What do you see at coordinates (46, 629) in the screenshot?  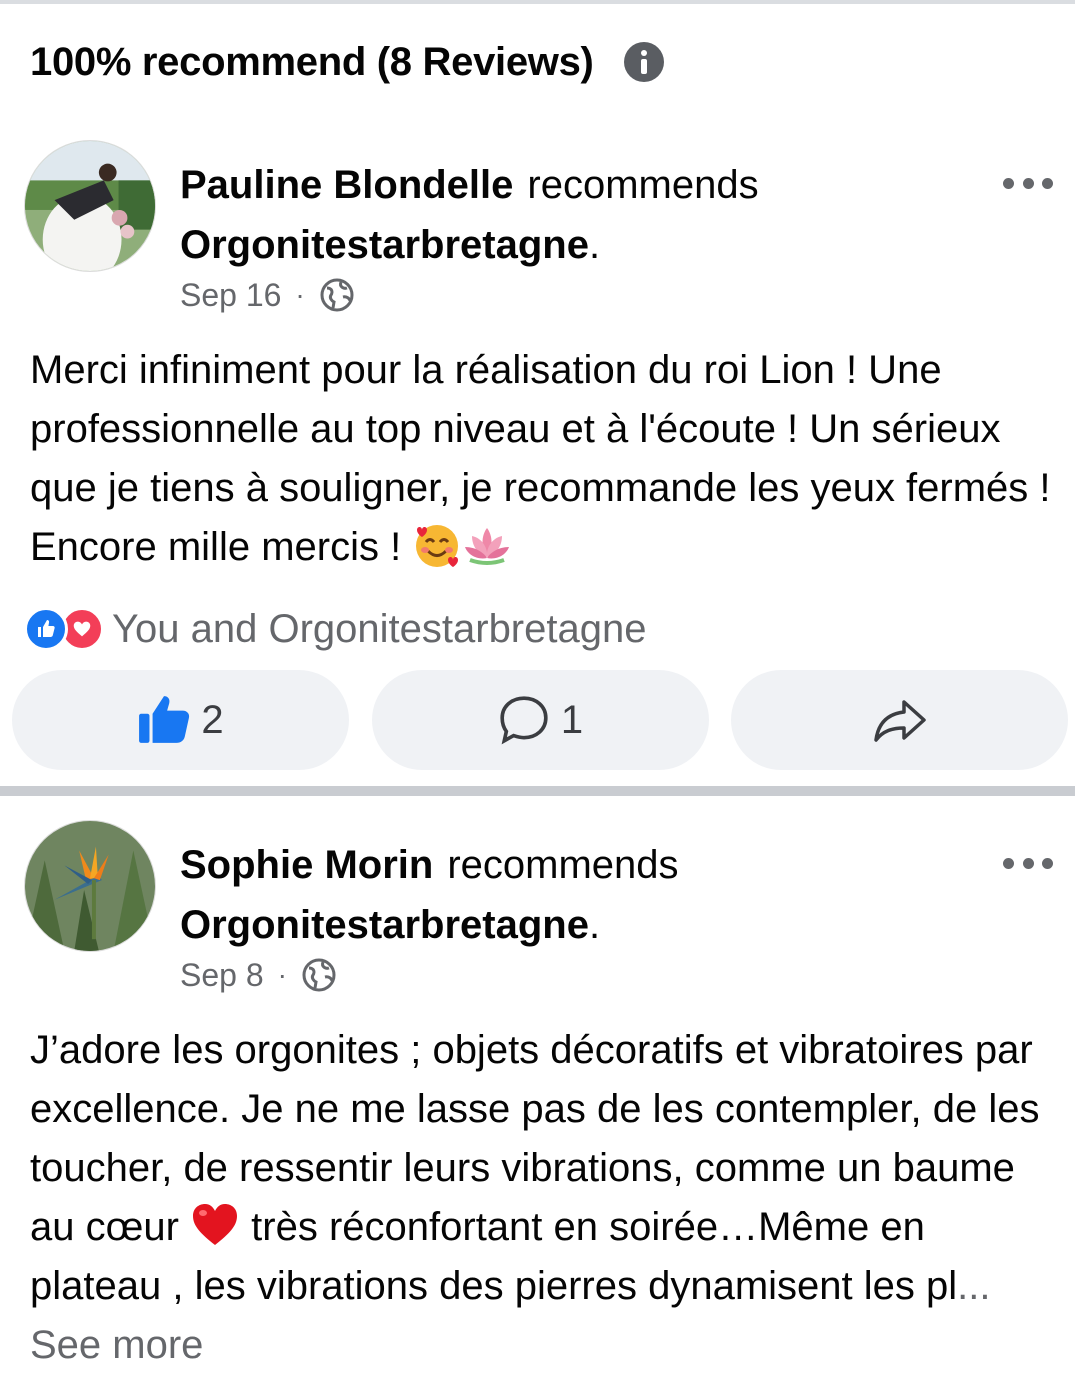 I see `like-reaction-icon` at bounding box center [46, 629].